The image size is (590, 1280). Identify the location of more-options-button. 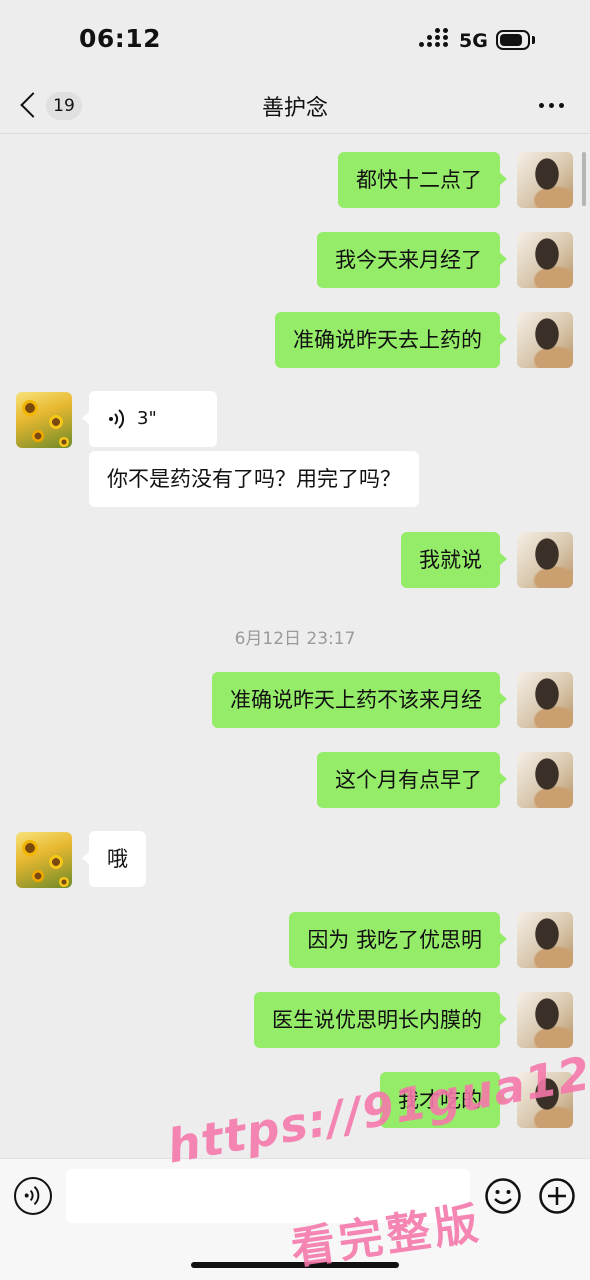
(552, 105).